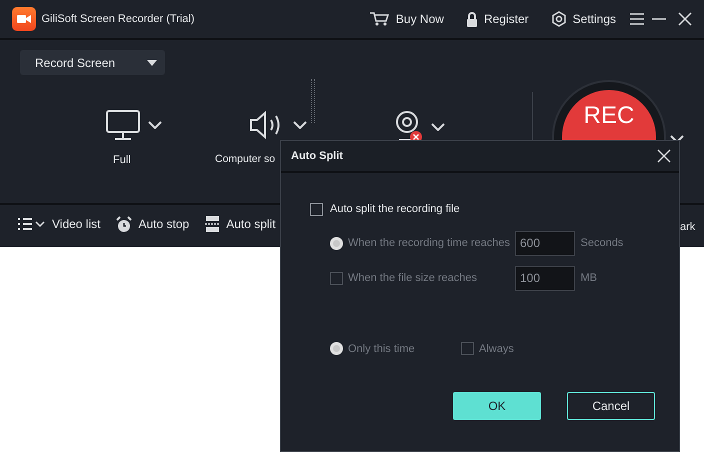 The width and height of the screenshot is (704, 452). I want to click on app-logo-icon, so click(24, 19).